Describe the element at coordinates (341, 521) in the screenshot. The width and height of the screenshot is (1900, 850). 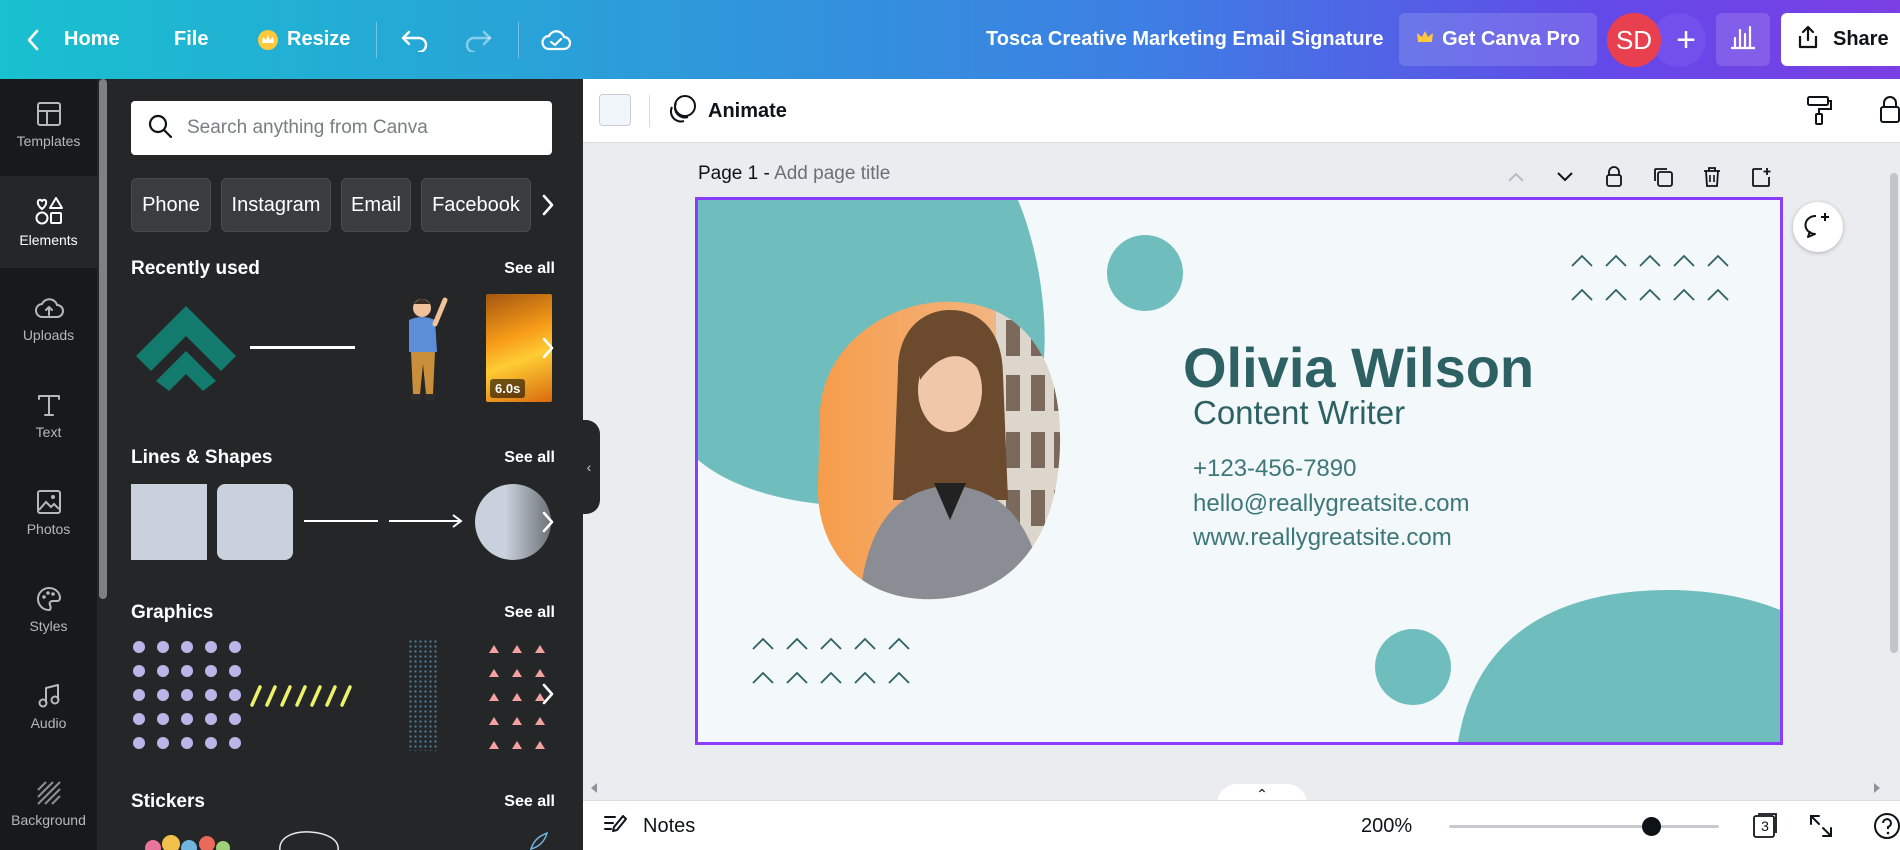
I see `line-thumbnail` at that location.